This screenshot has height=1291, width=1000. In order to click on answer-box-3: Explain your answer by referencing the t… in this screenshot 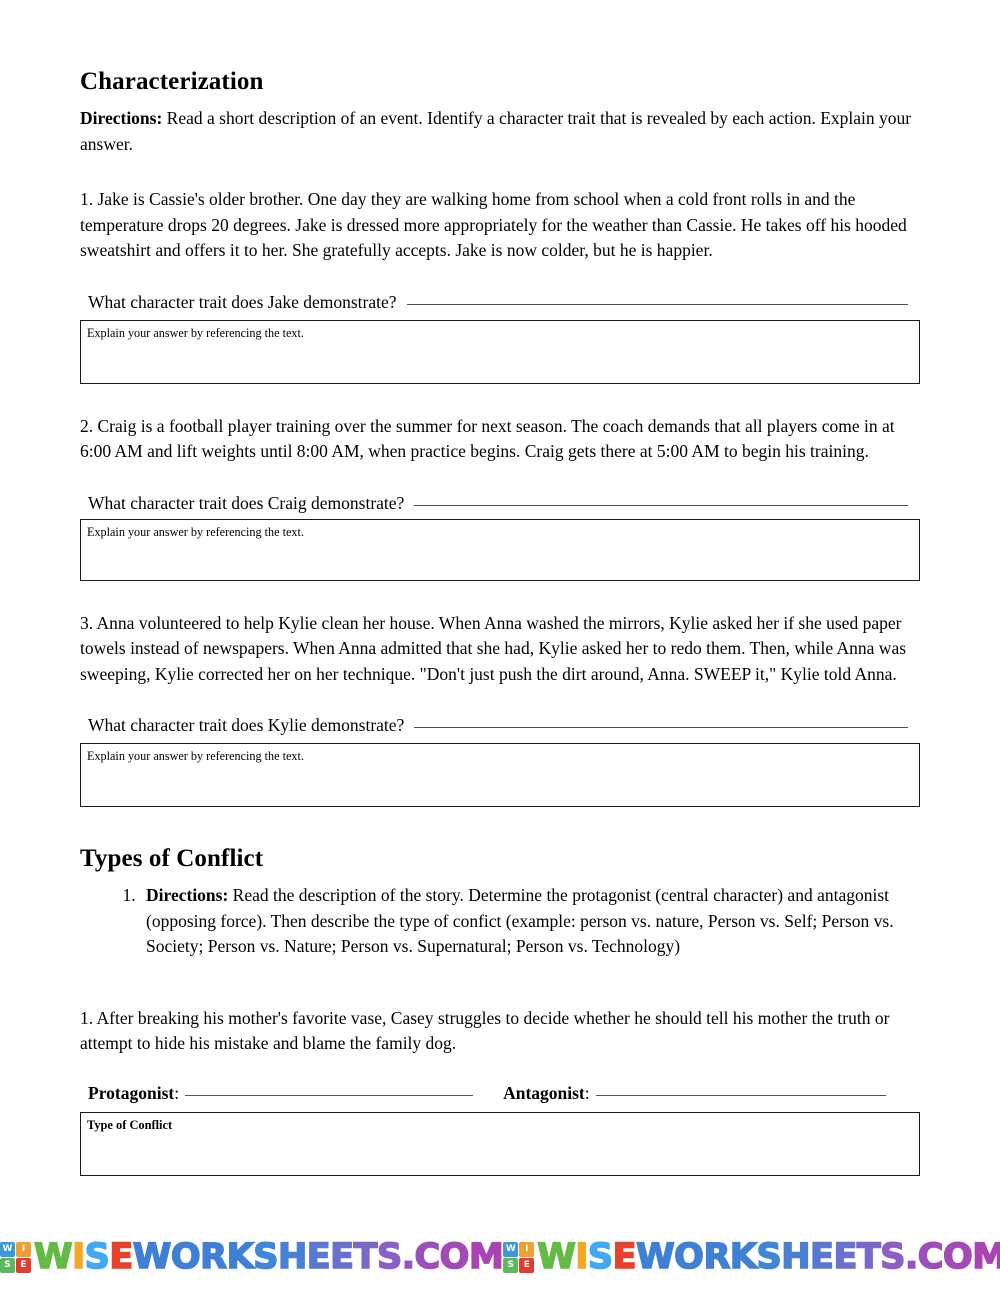, I will do `click(500, 775)`.